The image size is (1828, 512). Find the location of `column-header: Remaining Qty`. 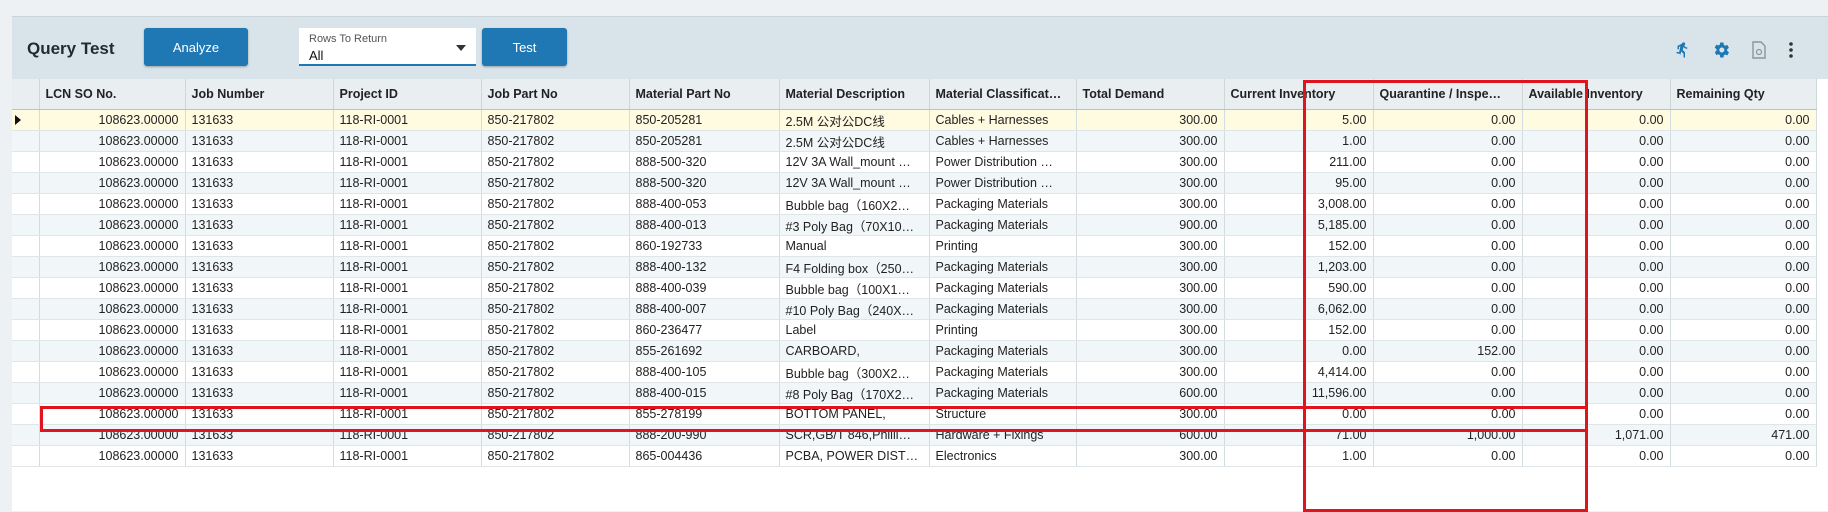

column-header: Remaining Qty is located at coordinates (1743, 94).